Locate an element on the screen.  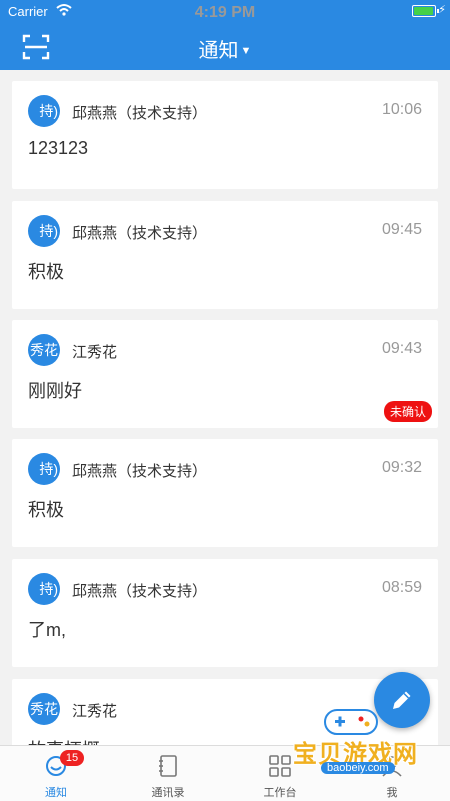
navigation-bar: 通知 ▼ is located at coordinates (225, 47).